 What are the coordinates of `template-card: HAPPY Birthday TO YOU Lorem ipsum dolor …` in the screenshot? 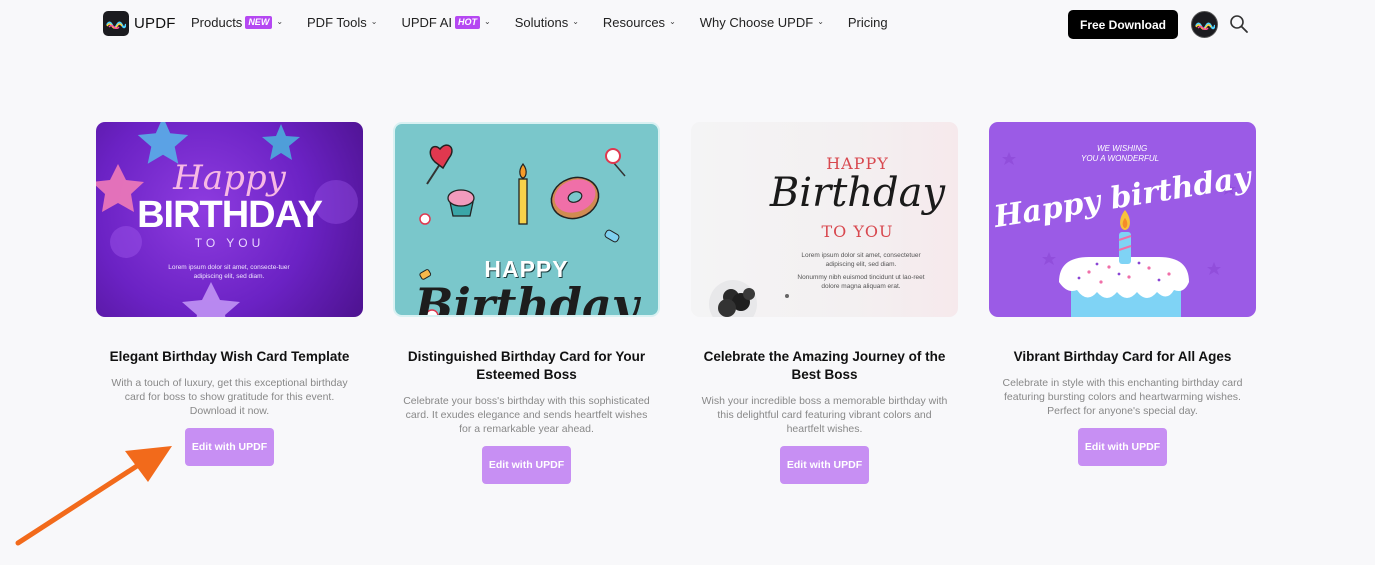 It's located at (824, 303).